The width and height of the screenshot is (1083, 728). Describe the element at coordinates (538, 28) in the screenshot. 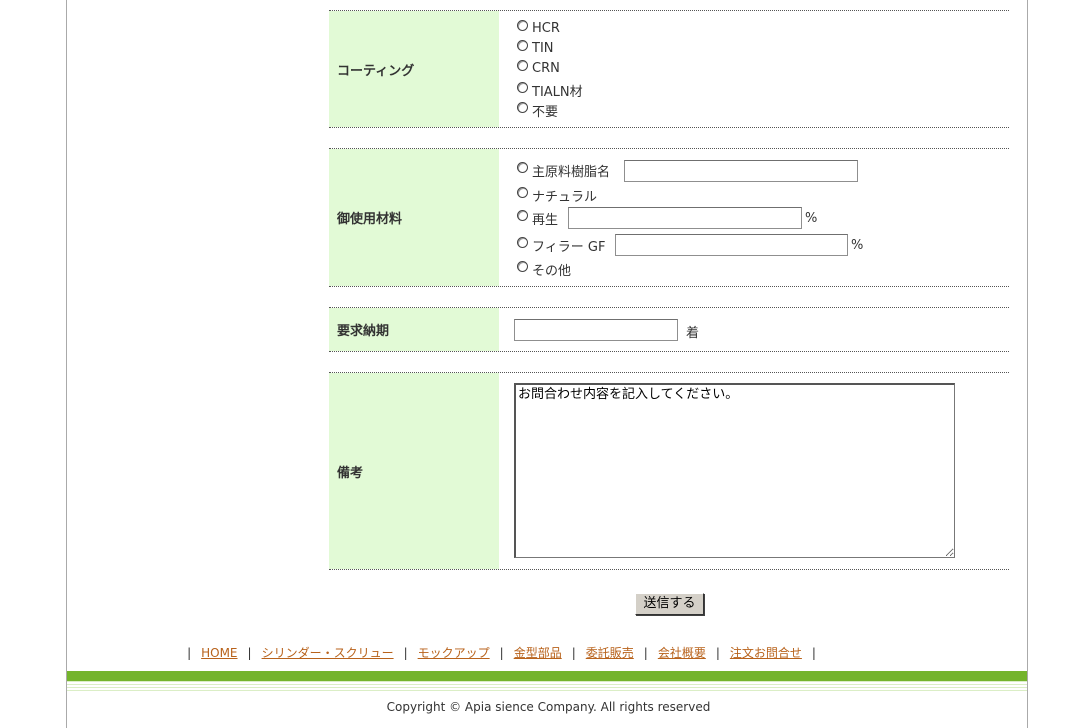

I see `coating-option-hcr: HCR` at that location.